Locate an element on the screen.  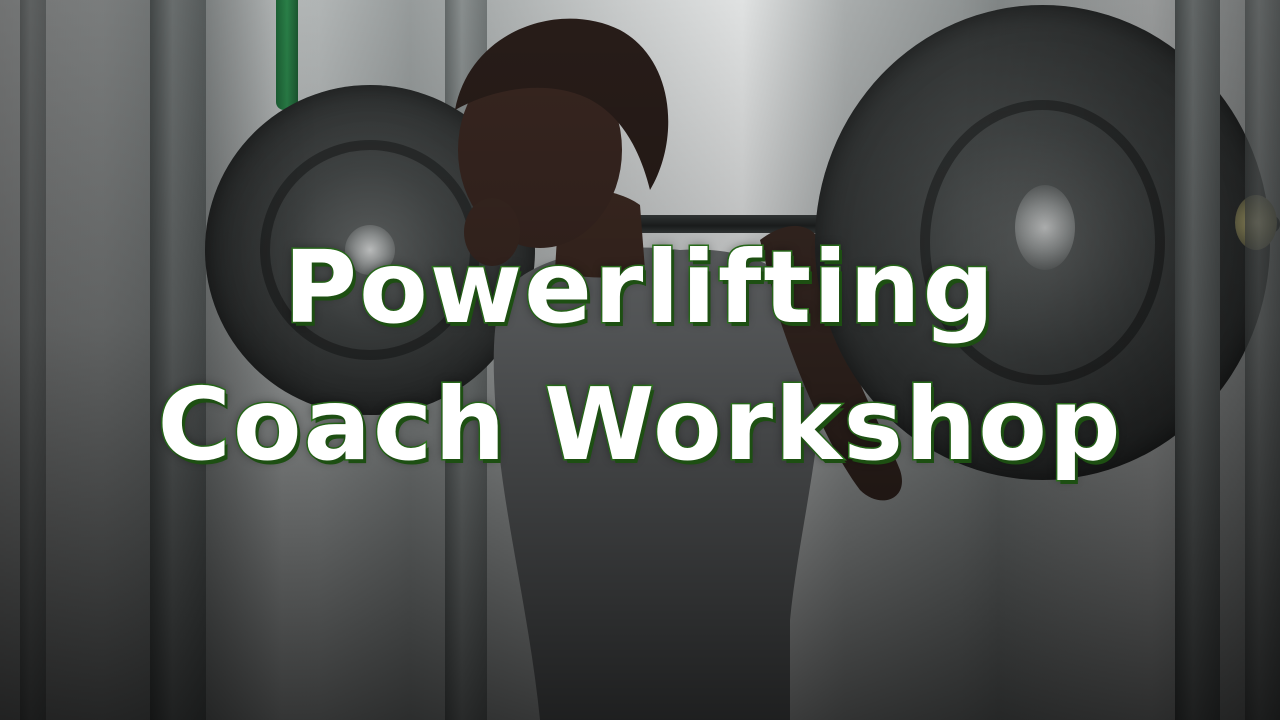
headline-line-1: Powerlifting is located at coordinates (639, 287).